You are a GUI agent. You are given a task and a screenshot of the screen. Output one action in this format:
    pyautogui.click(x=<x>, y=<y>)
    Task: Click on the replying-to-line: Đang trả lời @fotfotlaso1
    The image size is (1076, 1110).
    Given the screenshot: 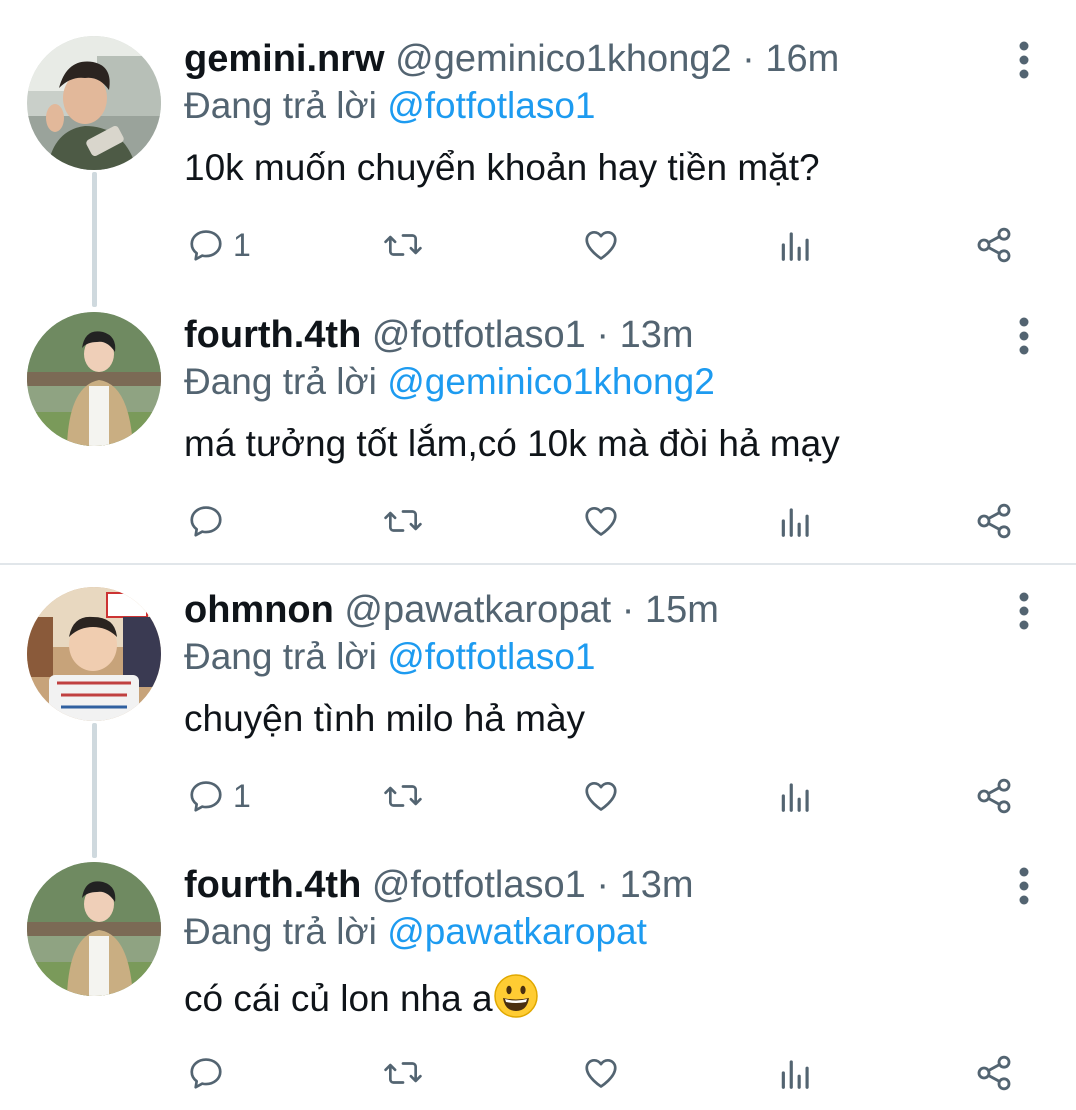 What is the action you would take?
    pyautogui.click(x=389, y=657)
    